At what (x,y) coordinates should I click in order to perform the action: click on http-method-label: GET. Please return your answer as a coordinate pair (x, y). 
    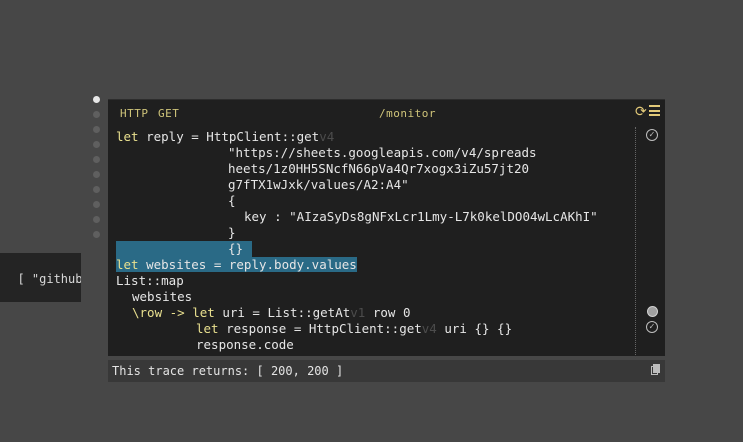
    Looking at the image, I should click on (168, 113).